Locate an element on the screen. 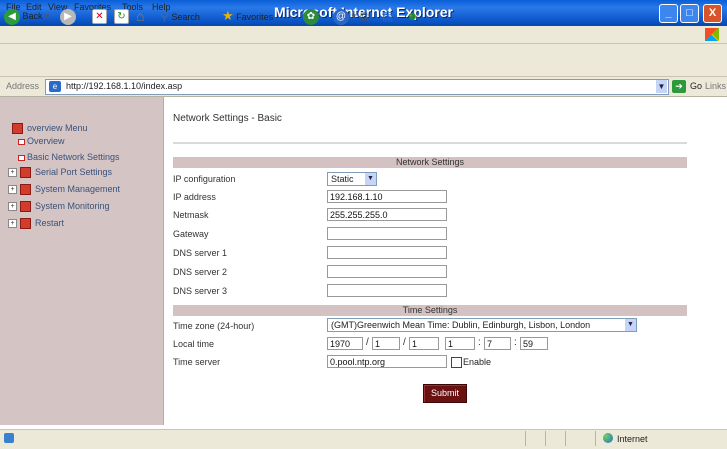  maximize-button: □ is located at coordinates (689, 13).